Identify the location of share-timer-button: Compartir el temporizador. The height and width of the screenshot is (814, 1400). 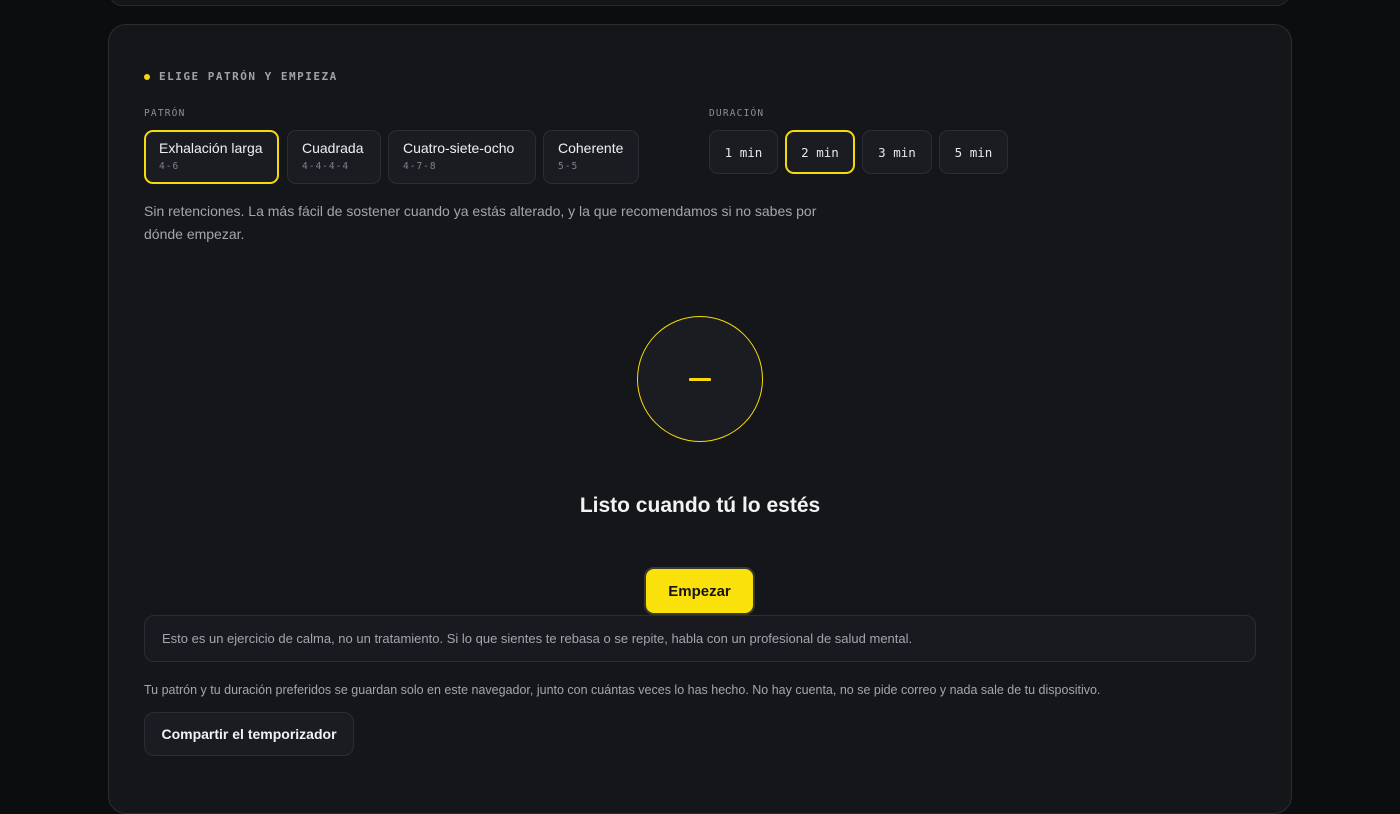
(249, 734).